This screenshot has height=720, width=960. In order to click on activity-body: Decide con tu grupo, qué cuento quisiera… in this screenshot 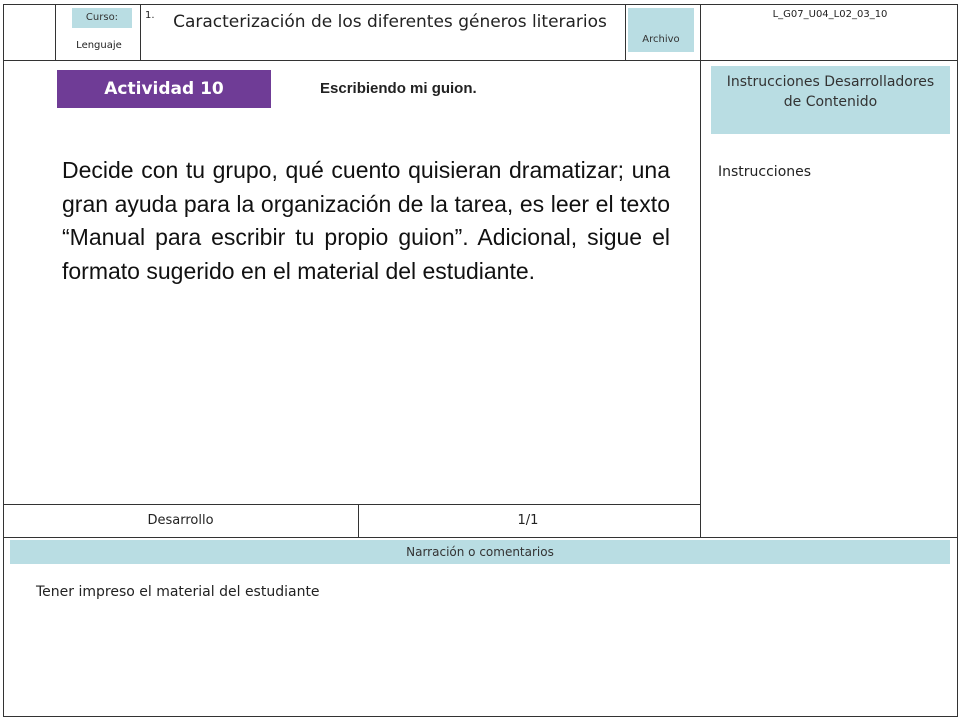, I will do `click(366, 220)`.